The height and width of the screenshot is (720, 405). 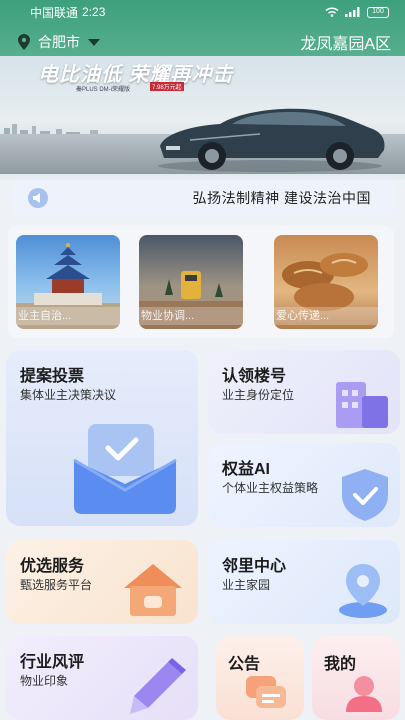 I want to click on clock: 2:23, so click(x=94, y=12).